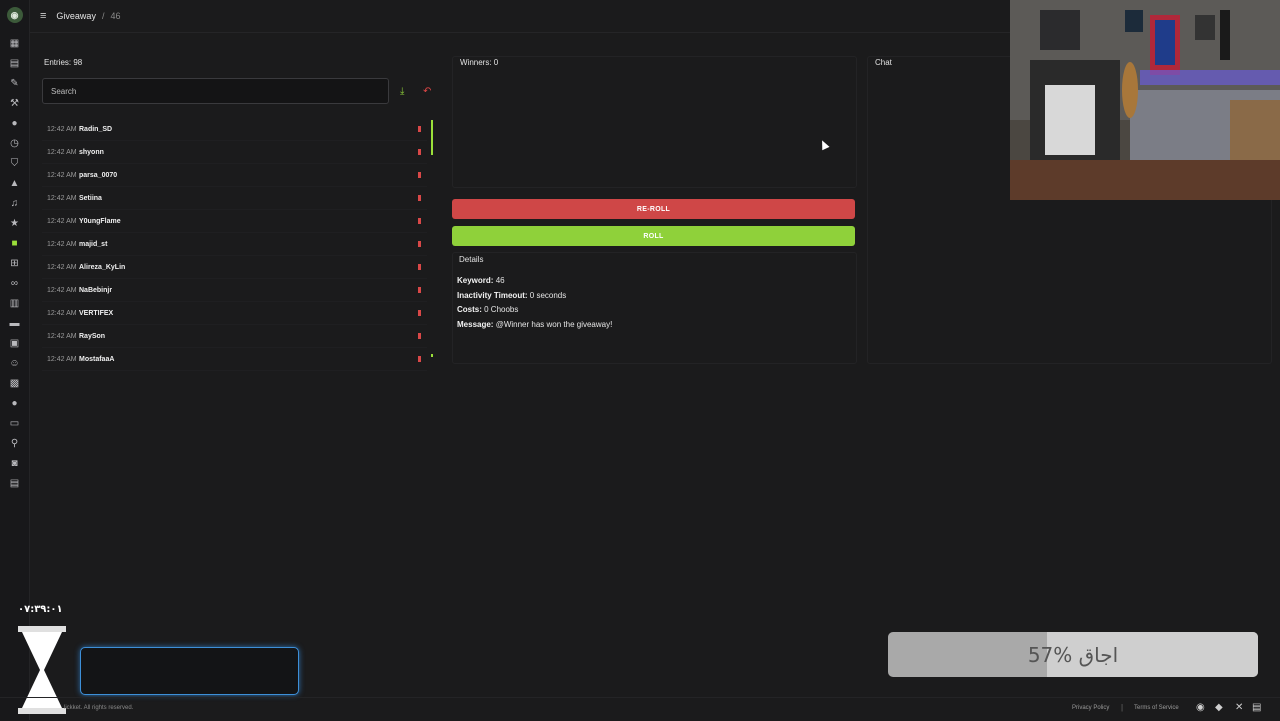  I want to click on message-icon: ●, so click(14, 403).